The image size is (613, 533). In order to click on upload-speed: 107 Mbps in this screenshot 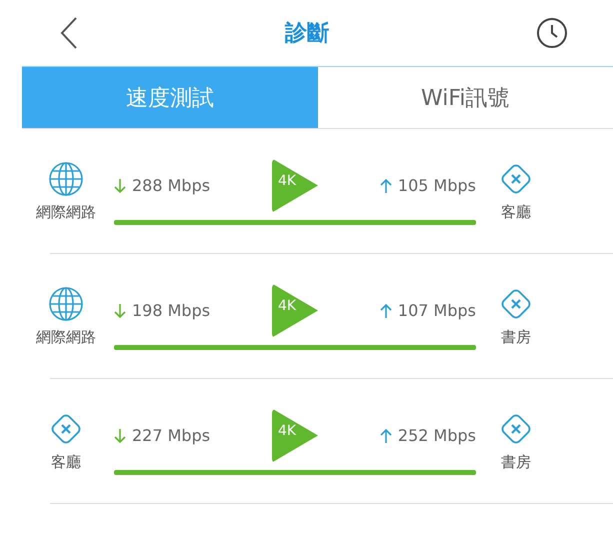, I will do `click(437, 310)`.